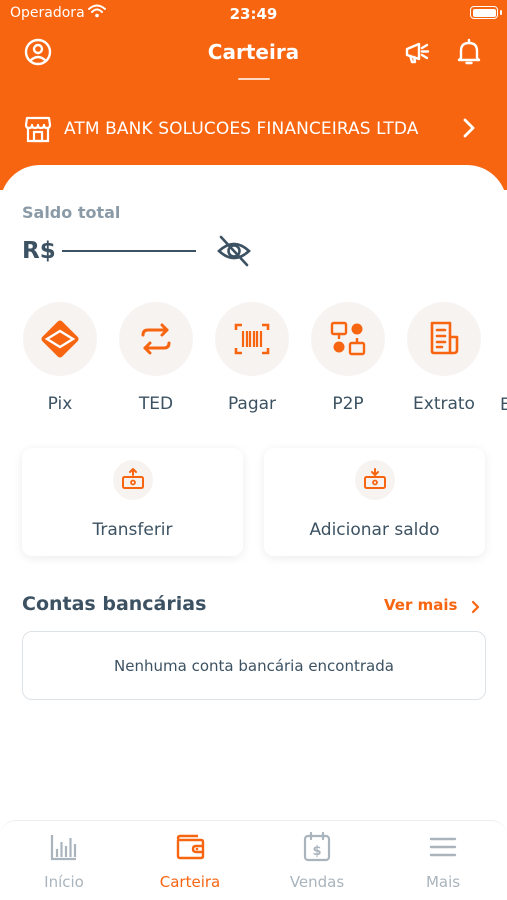 The height and width of the screenshot is (900, 507). I want to click on pix-icon, so click(60, 339).